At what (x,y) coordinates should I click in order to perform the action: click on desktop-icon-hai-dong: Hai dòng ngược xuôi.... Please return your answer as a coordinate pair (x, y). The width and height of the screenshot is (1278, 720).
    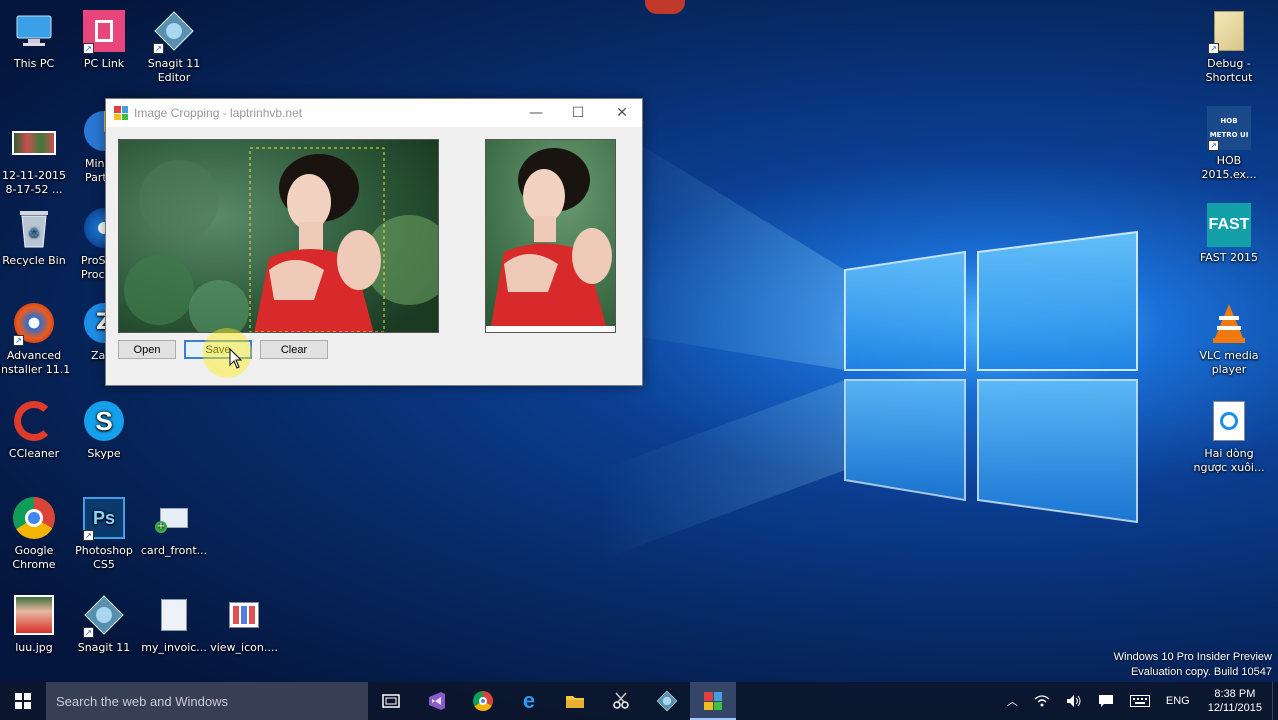
    Looking at the image, I should click on (1229, 436).